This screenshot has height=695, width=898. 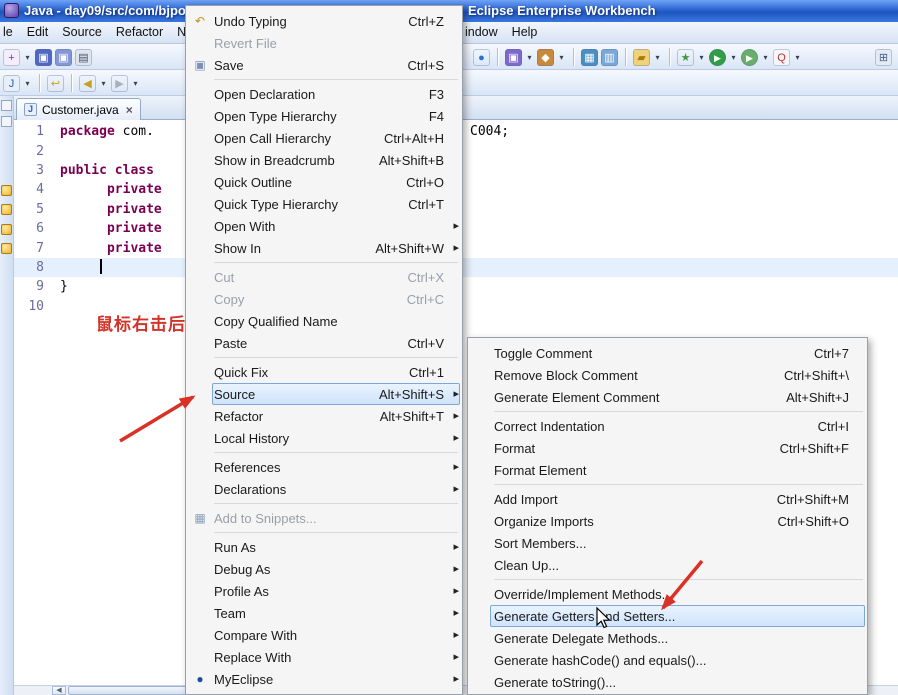 What do you see at coordinates (641, 57) in the screenshot?
I see `open-folder-icon: ▰` at bounding box center [641, 57].